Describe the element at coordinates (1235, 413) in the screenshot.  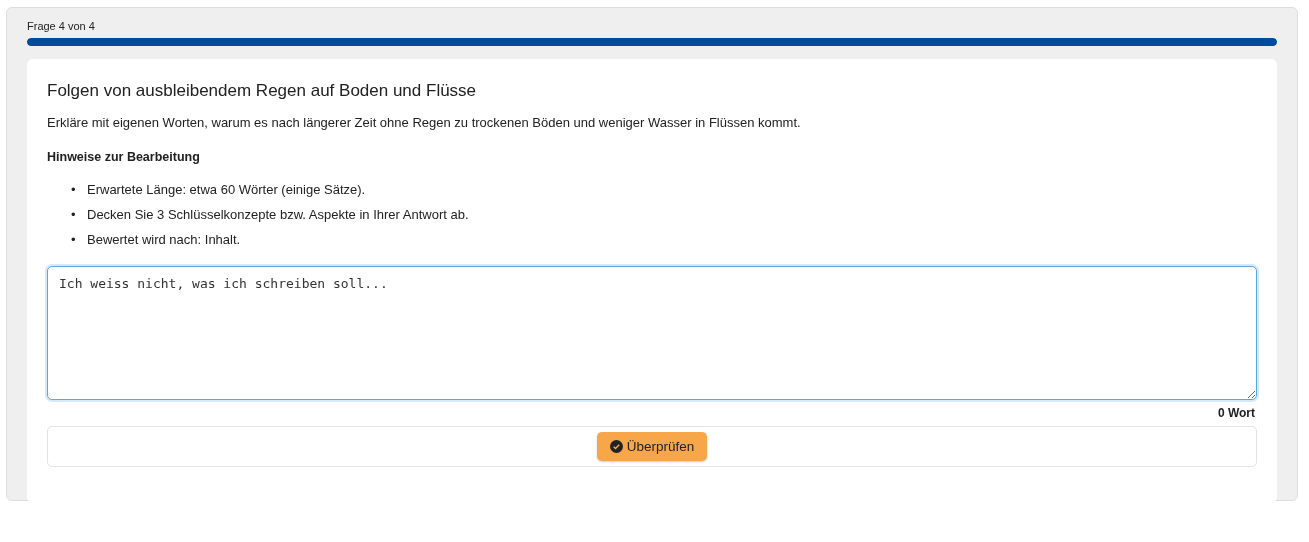
I see `word-count: 0 Wort` at that location.